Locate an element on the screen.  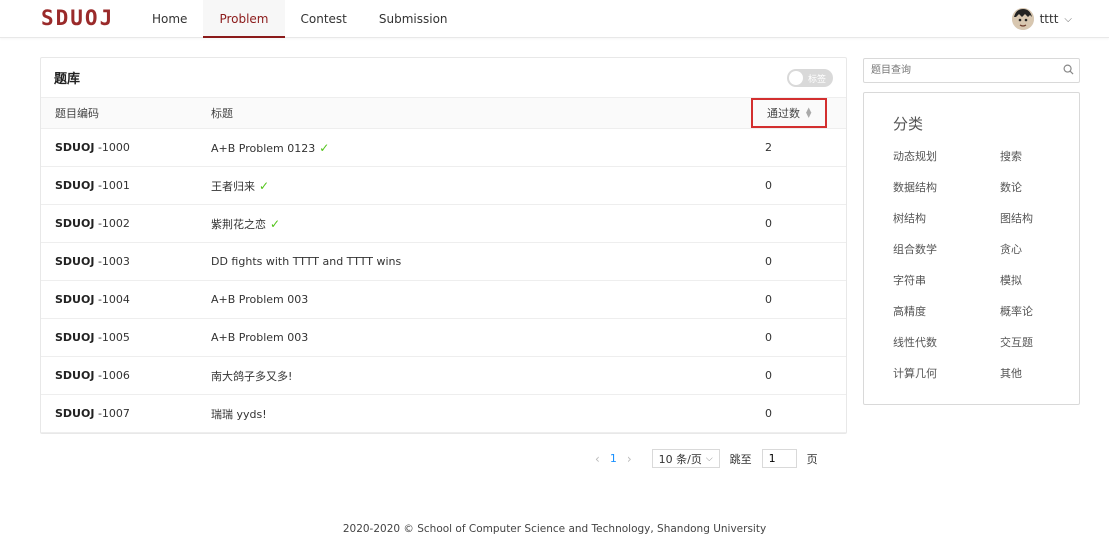
main-nav: Home Problem Contest Submission is located at coordinates (300, 19).